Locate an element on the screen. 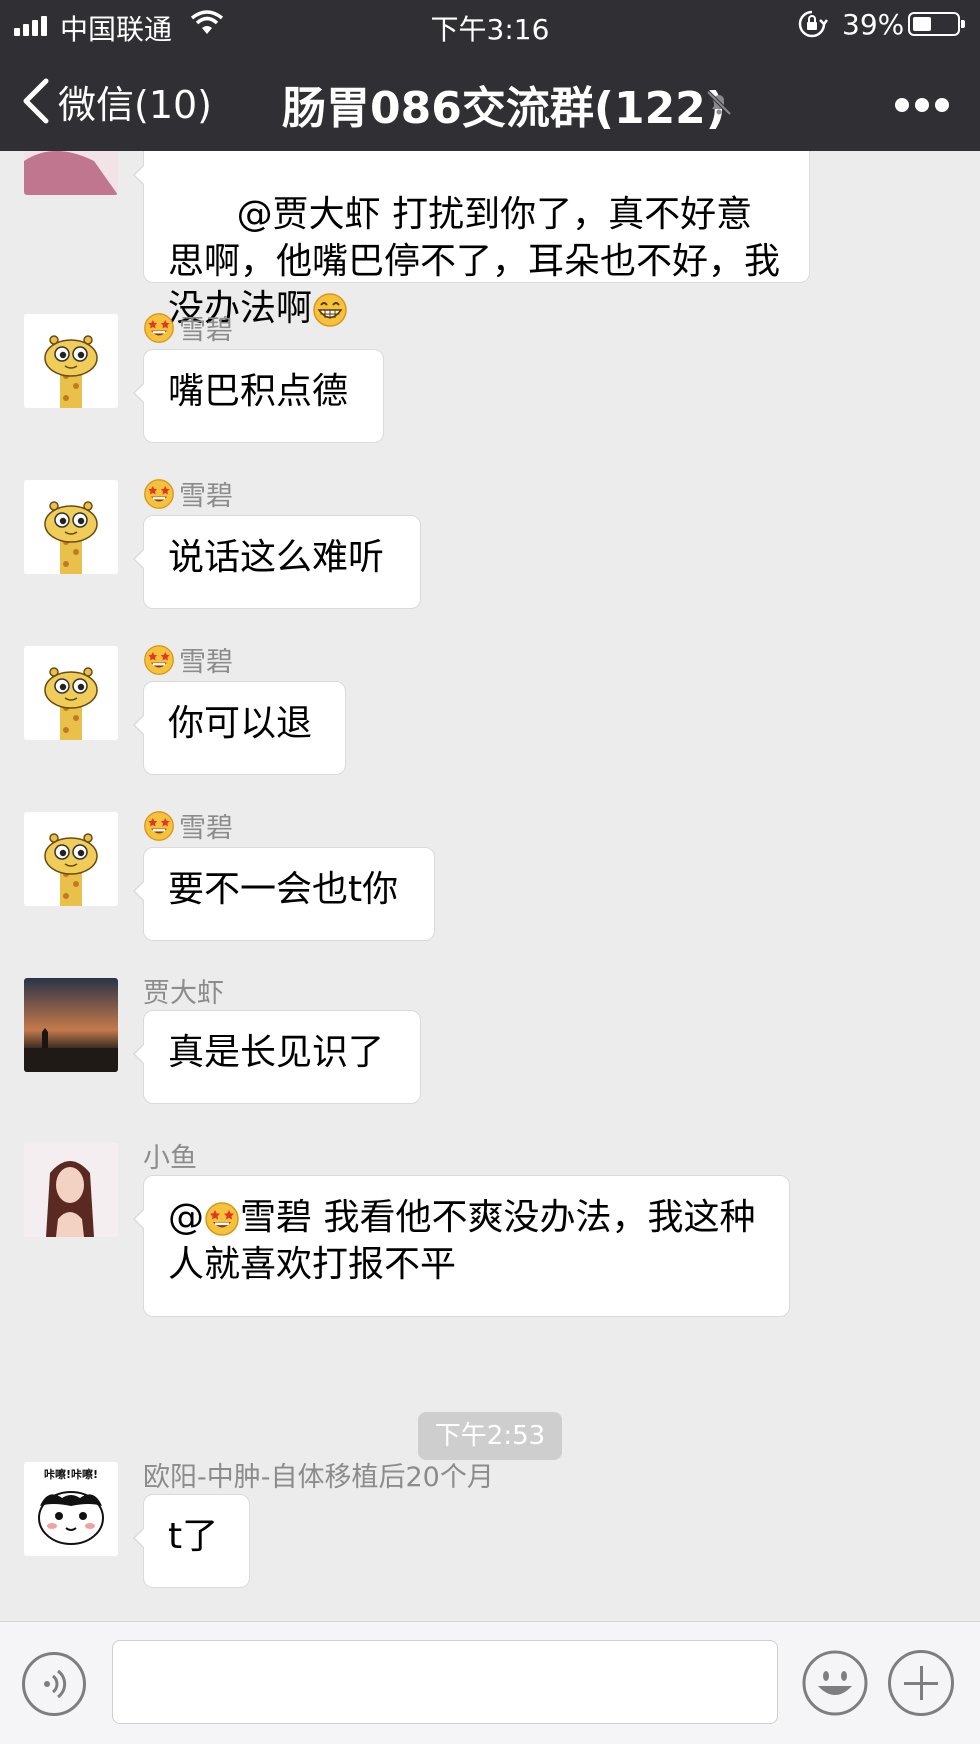 Image resolution: width=980 pixels, height=1744 pixels. grin-emoji-icon is located at coordinates (330, 310).